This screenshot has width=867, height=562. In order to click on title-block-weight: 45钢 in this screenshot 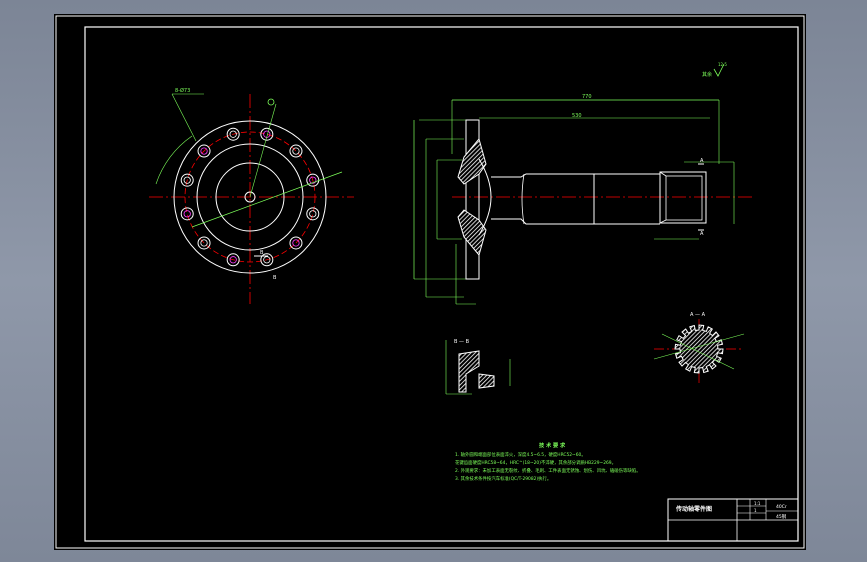, I will do `click(781, 516)`.